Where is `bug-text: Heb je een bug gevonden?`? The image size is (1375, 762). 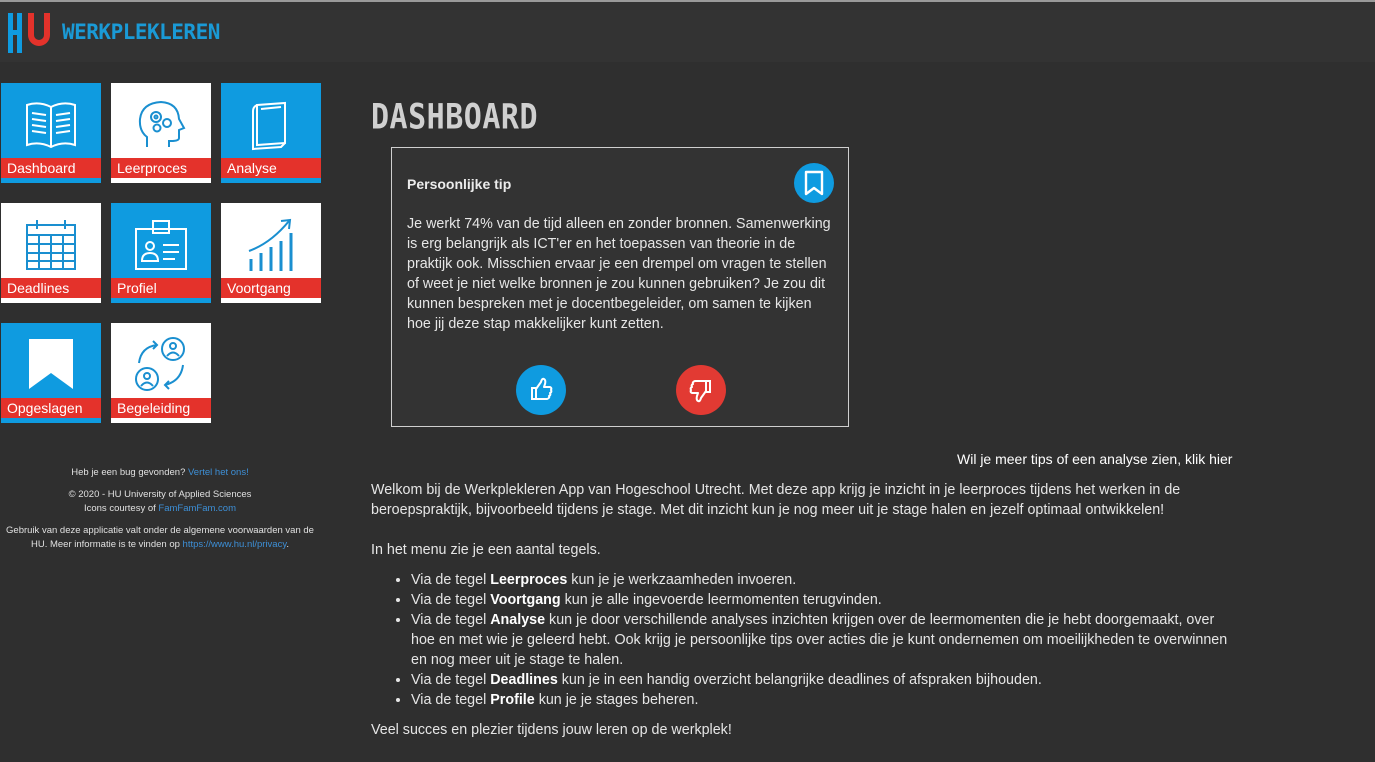
bug-text: Heb je een bug gevonden? is located at coordinates (128, 472).